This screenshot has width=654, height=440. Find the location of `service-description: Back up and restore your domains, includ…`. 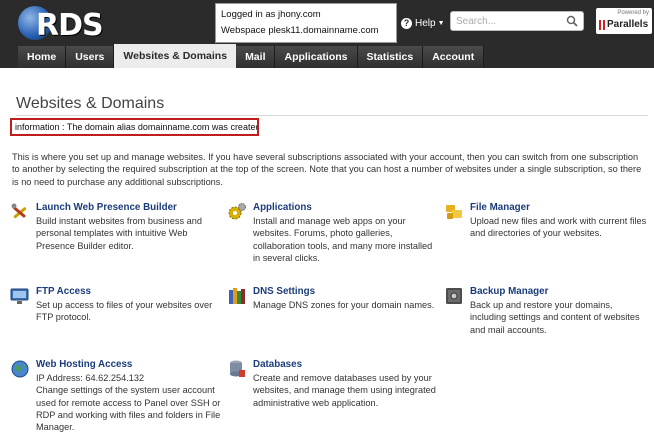

service-description: Back up and restore your domains, includ… is located at coordinates (555, 317).